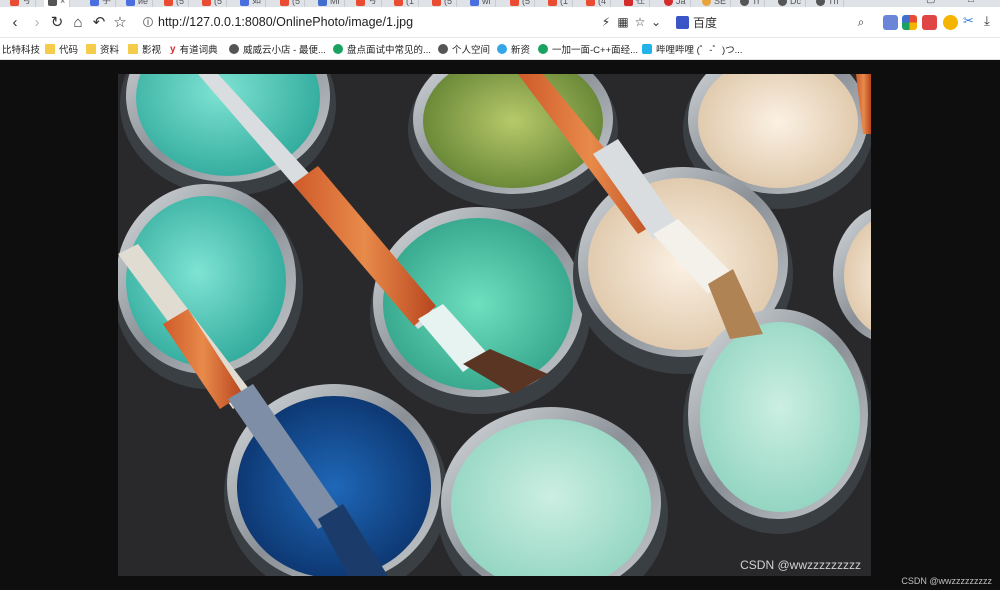  What do you see at coordinates (971, 2) in the screenshot?
I see `maximize-window-icon: □` at bounding box center [971, 2].